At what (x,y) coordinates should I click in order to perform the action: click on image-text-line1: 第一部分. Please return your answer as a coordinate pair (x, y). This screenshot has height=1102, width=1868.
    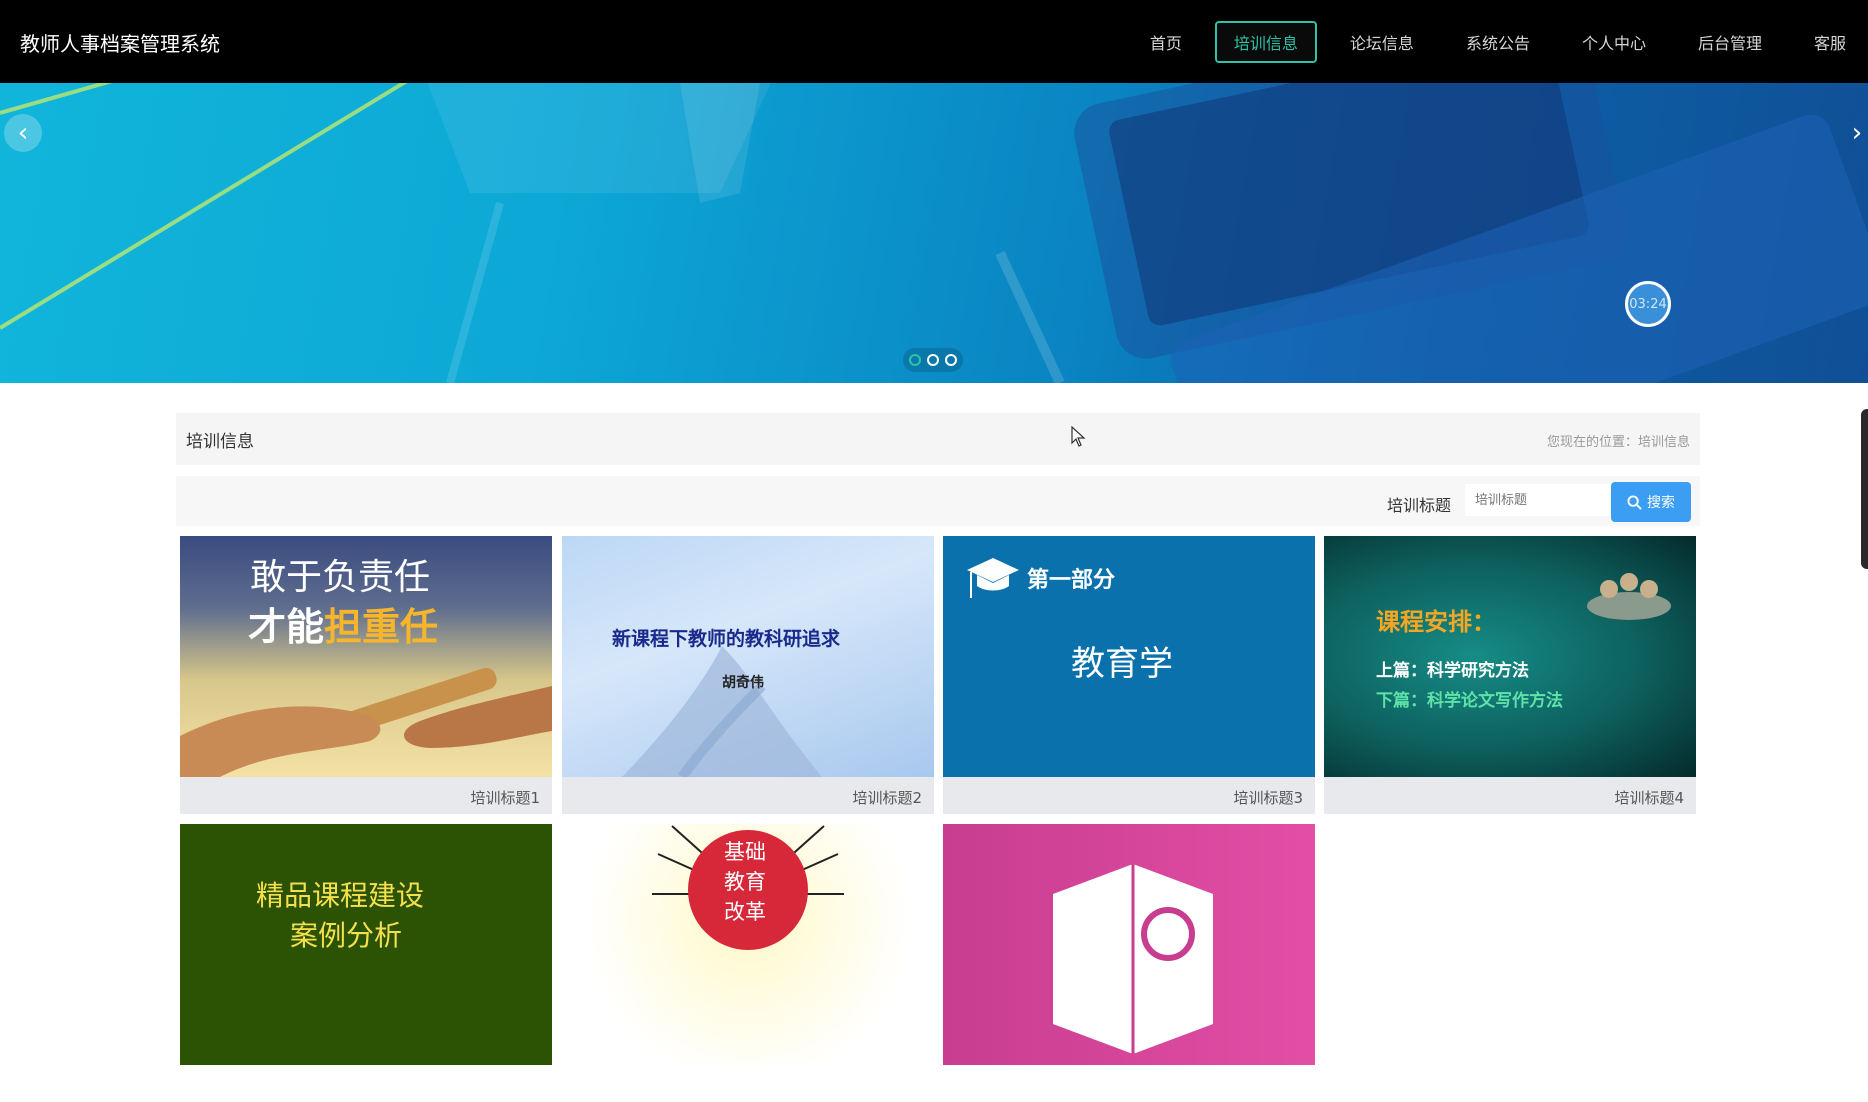
    Looking at the image, I should click on (1071, 580).